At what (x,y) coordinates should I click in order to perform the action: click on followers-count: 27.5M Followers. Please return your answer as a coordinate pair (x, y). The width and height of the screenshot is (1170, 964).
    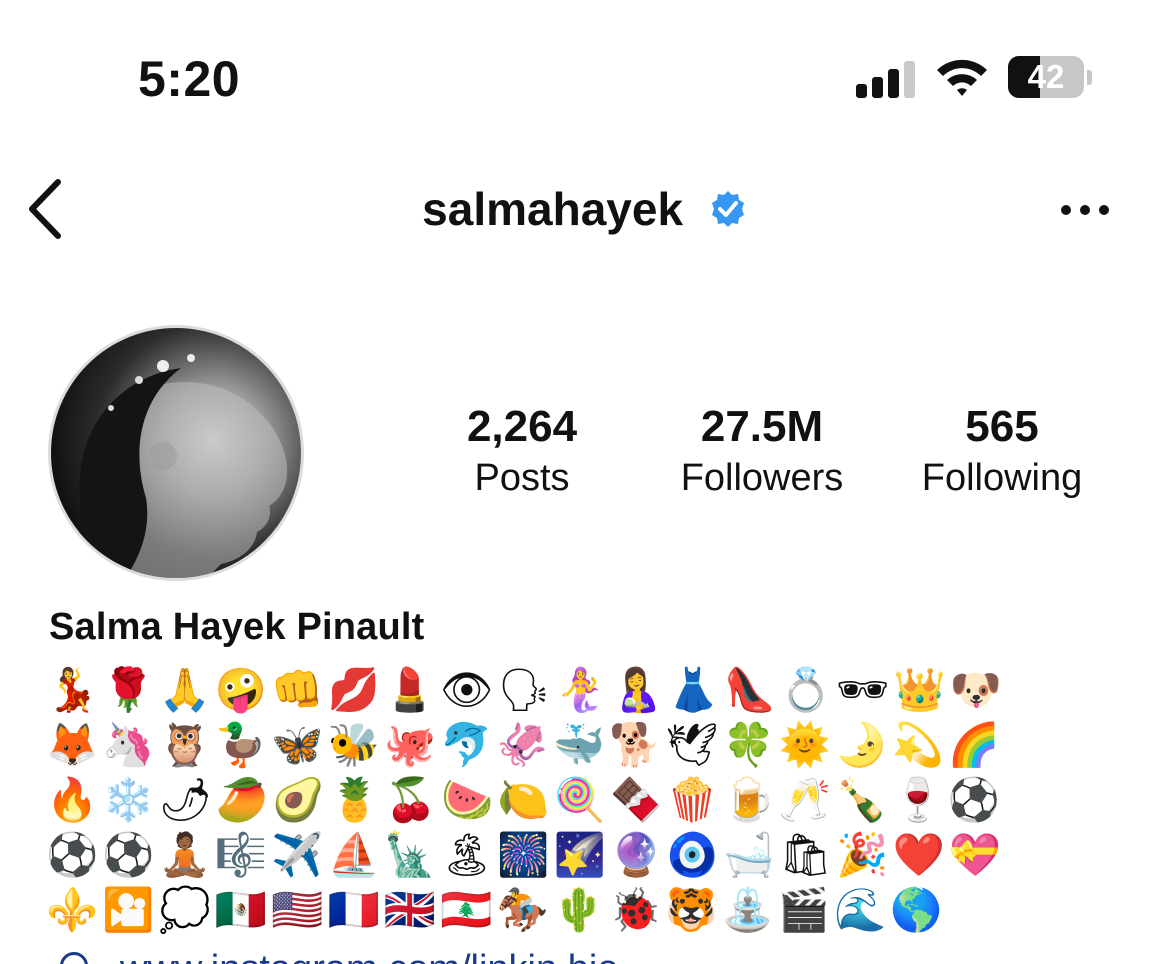
    Looking at the image, I should click on (762, 451).